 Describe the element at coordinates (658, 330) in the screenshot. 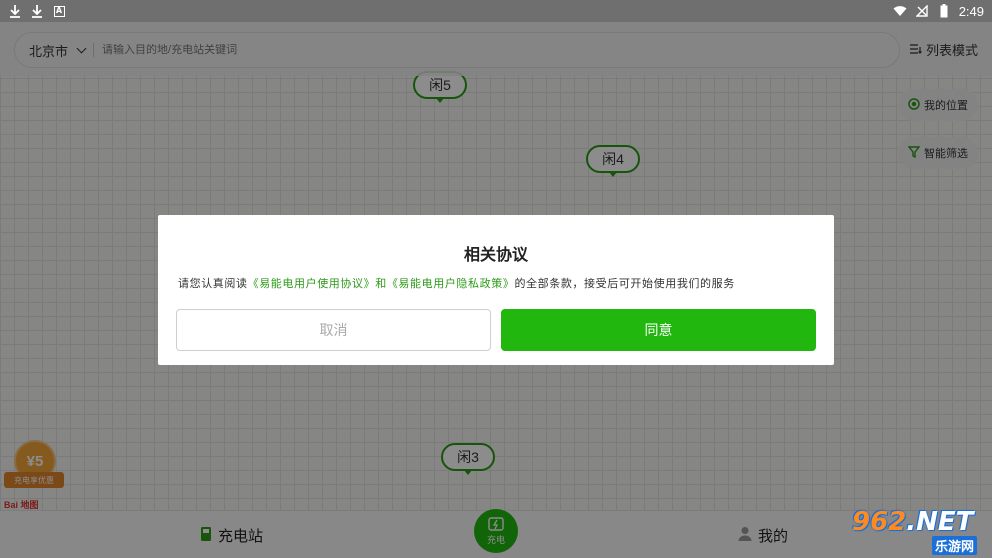

I see `agree-button: 同意` at that location.